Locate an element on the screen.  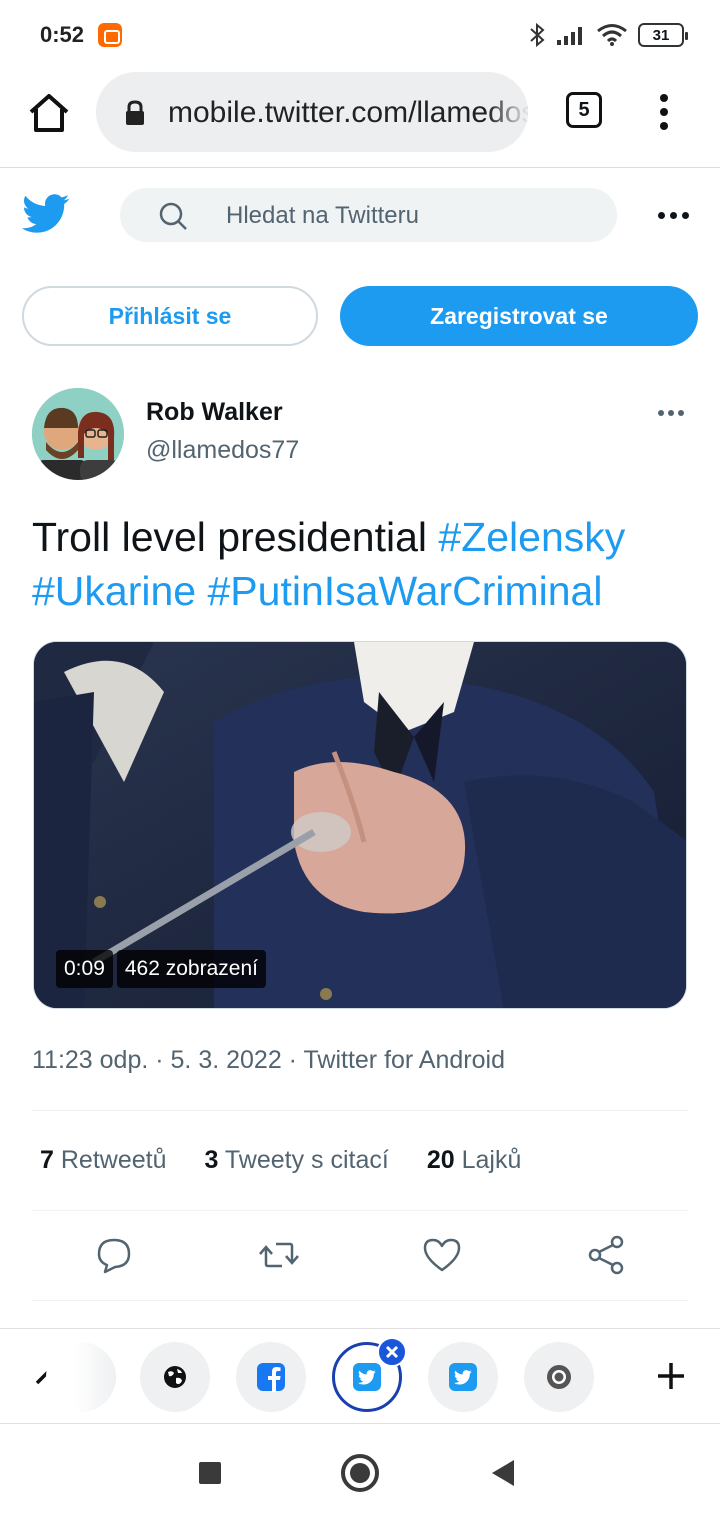
notification-app-icon is located at coordinates (110, 35).